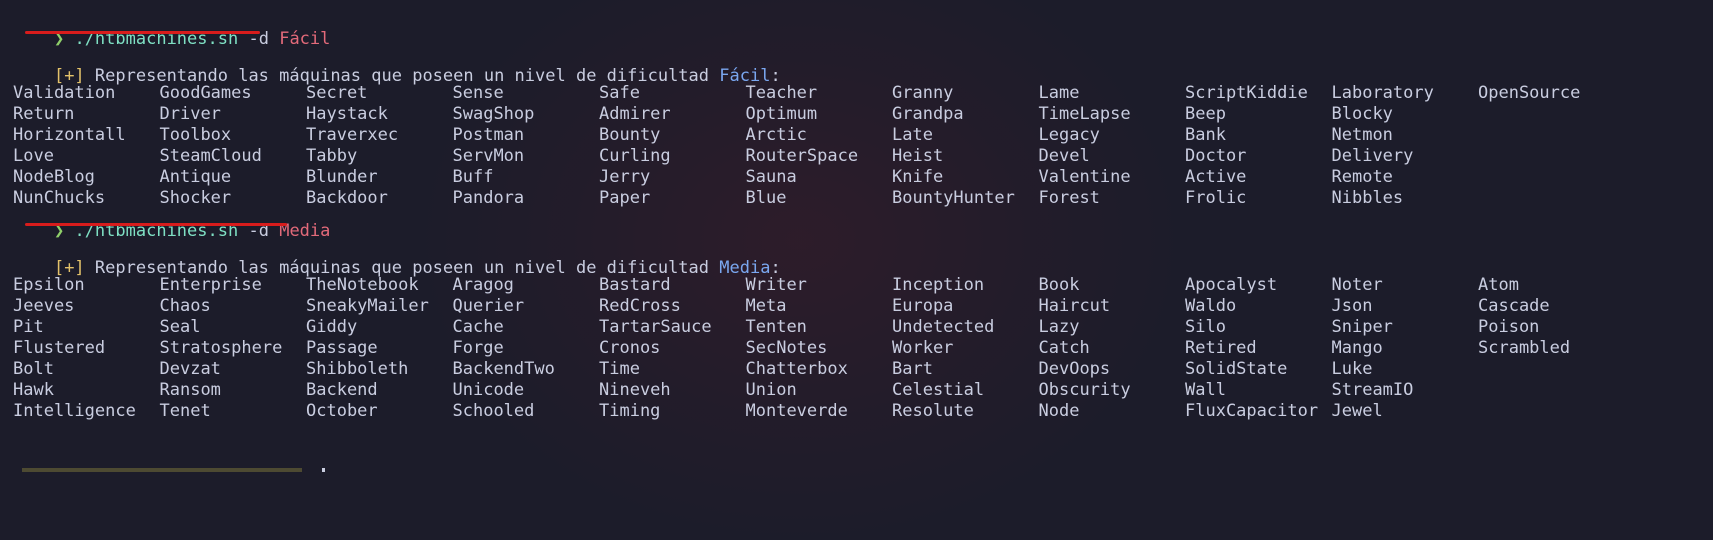 Image resolution: width=1713 pixels, height=540 pixels. Describe the element at coordinates (367, 306) in the screenshot. I see `machine-name: SneakyMailer` at that location.